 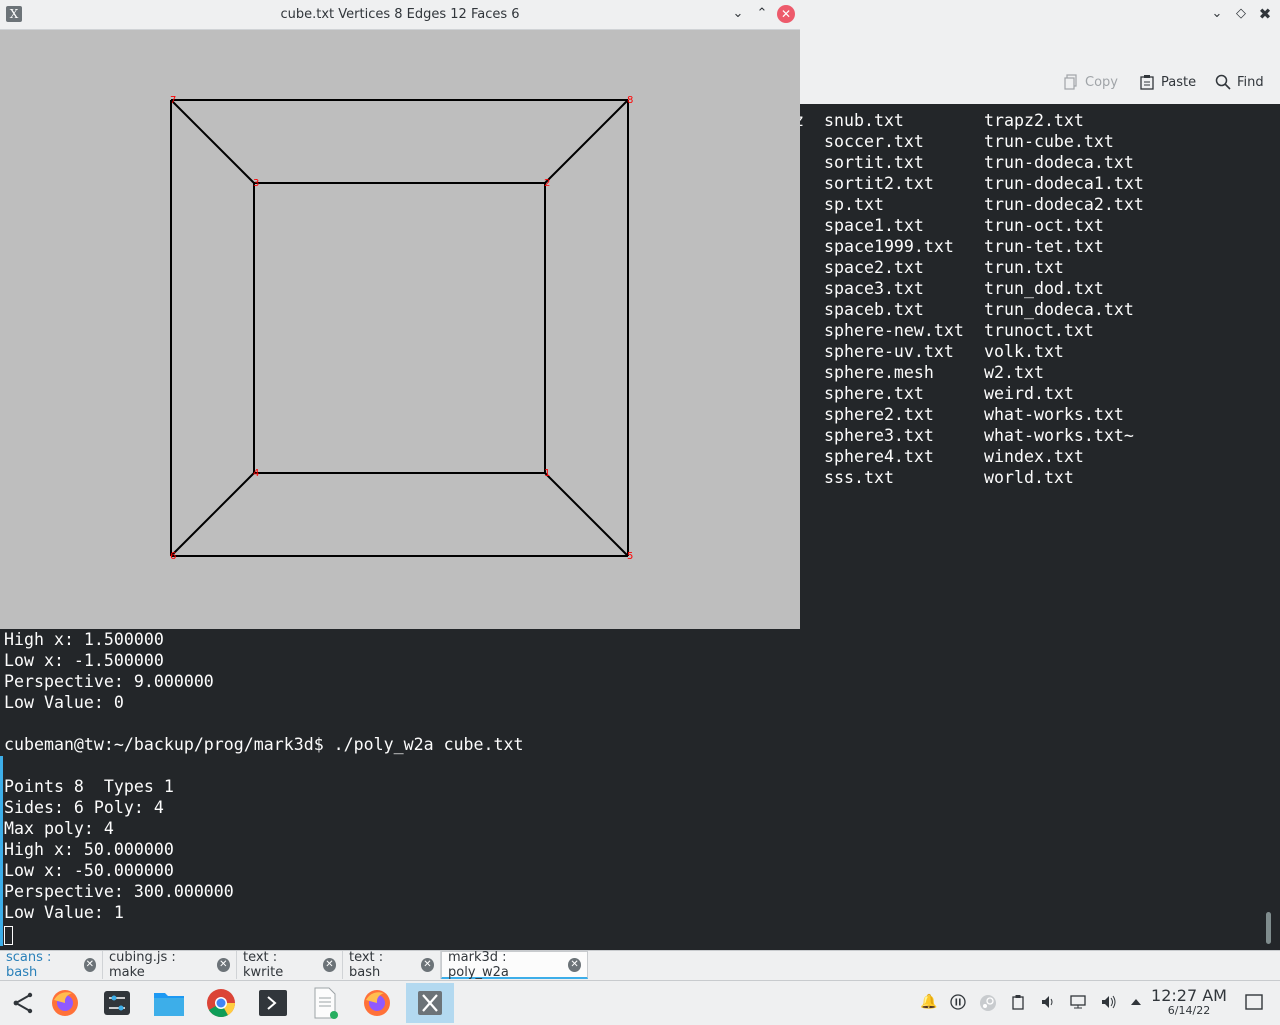 I want to click on file-list-item: trun-tet.txt, so click(x=1044, y=246).